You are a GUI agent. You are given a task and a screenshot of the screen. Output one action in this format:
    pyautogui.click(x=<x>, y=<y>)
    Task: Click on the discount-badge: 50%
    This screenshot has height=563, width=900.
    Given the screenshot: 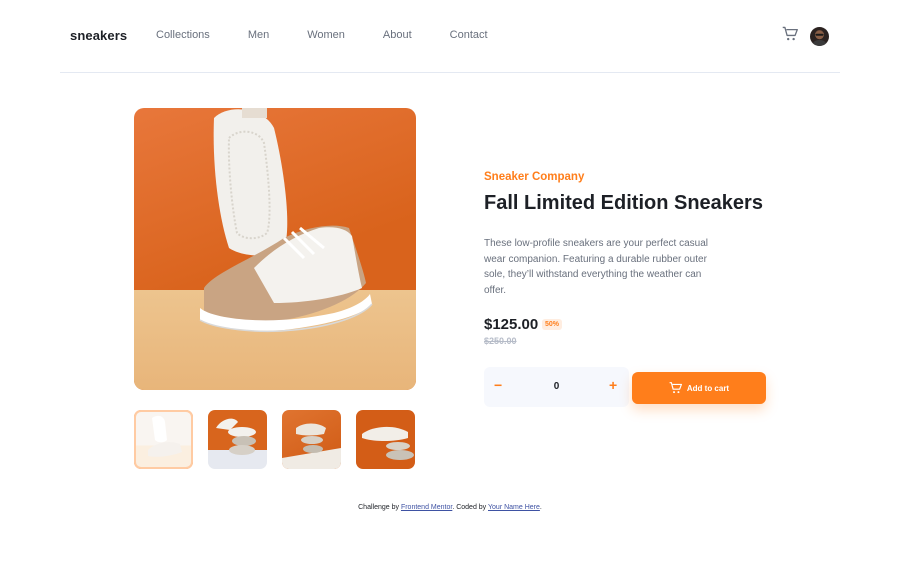 What is the action you would take?
    pyautogui.click(x=552, y=324)
    